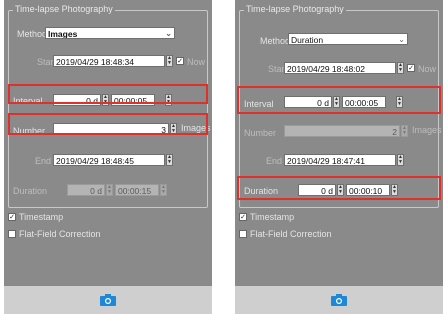 The height and width of the screenshot is (314, 447). What do you see at coordinates (326, 161) in the screenshot?
I see `end-value: 2019/04/29 18:47:41` at bounding box center [326, 161].